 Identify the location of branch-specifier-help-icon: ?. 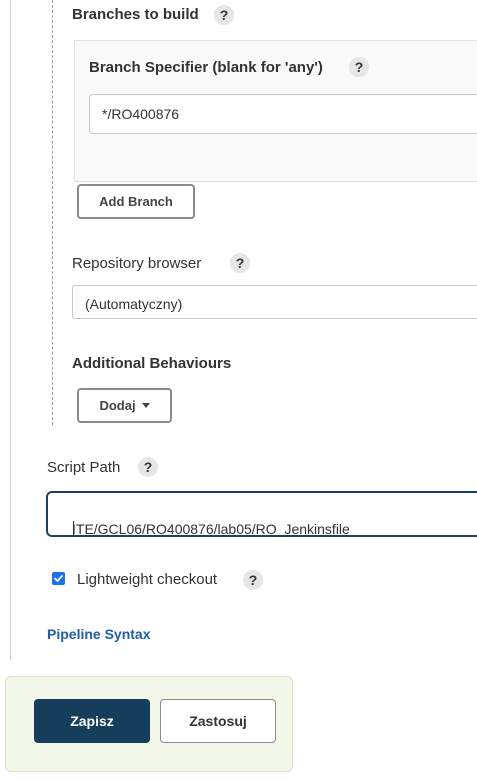
(359, 67).